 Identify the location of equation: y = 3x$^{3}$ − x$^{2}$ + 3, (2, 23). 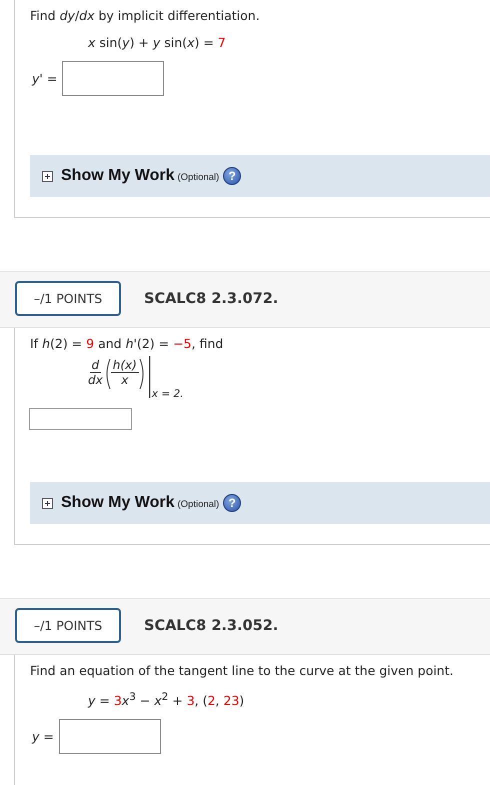
(167, 700).